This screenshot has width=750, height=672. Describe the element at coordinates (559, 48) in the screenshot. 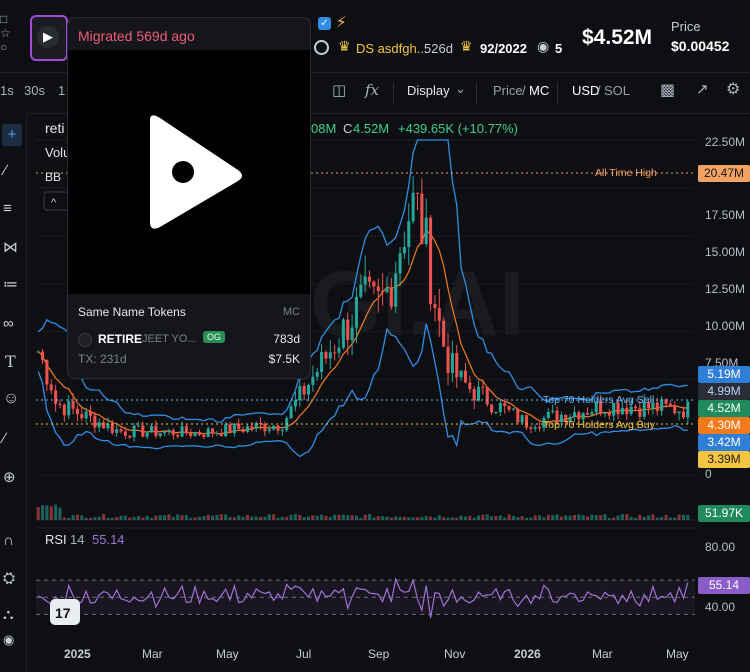

I see `watchers: 5` at that location.